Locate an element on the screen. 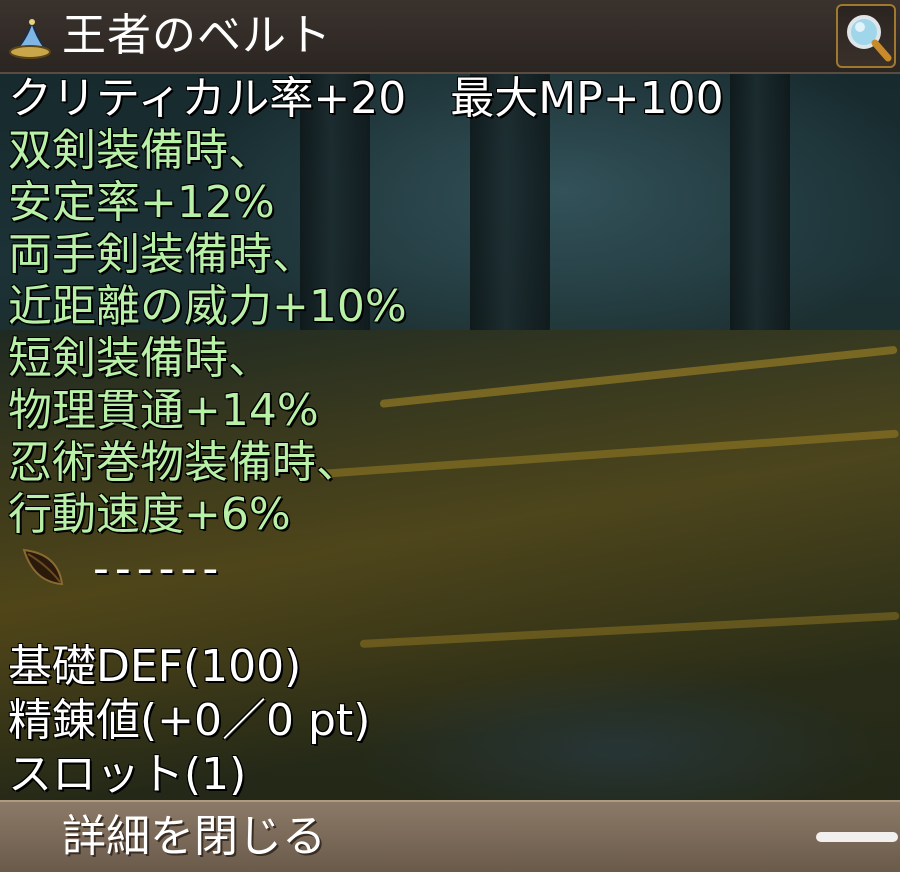 The width and height of the screenshot is (900, 872). stats-header: クリティカル率+20 最大MP+100 is located at coordinates (366, 98).